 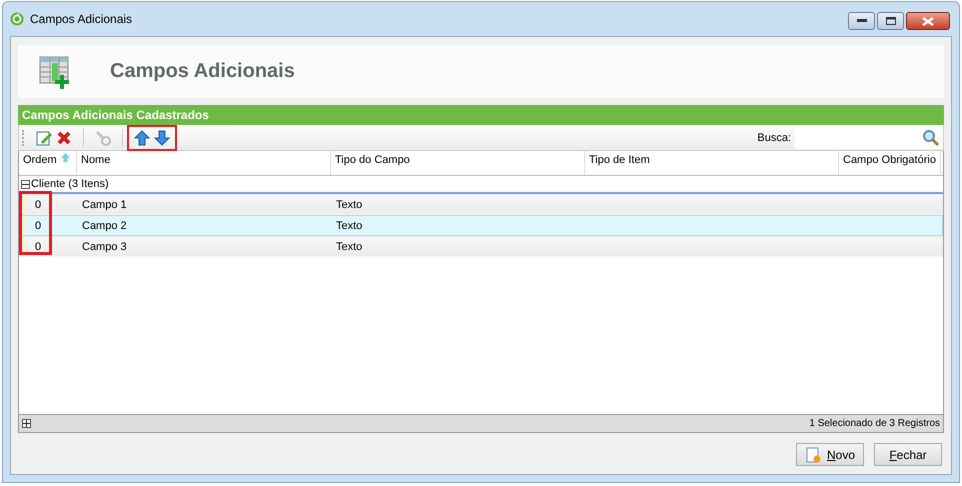 I want to click on collapse-button, so click(x=25, y=184).